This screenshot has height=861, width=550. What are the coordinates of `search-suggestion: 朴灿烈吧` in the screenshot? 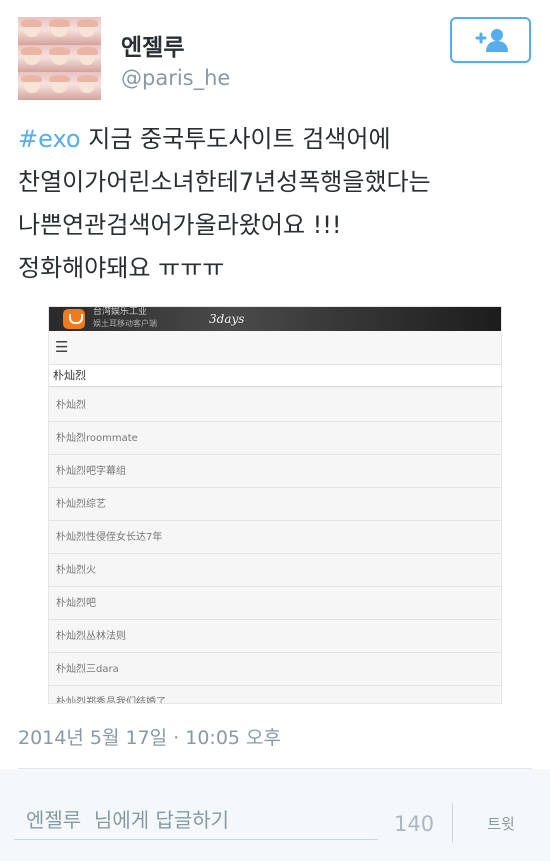 It's located at (275, 603).